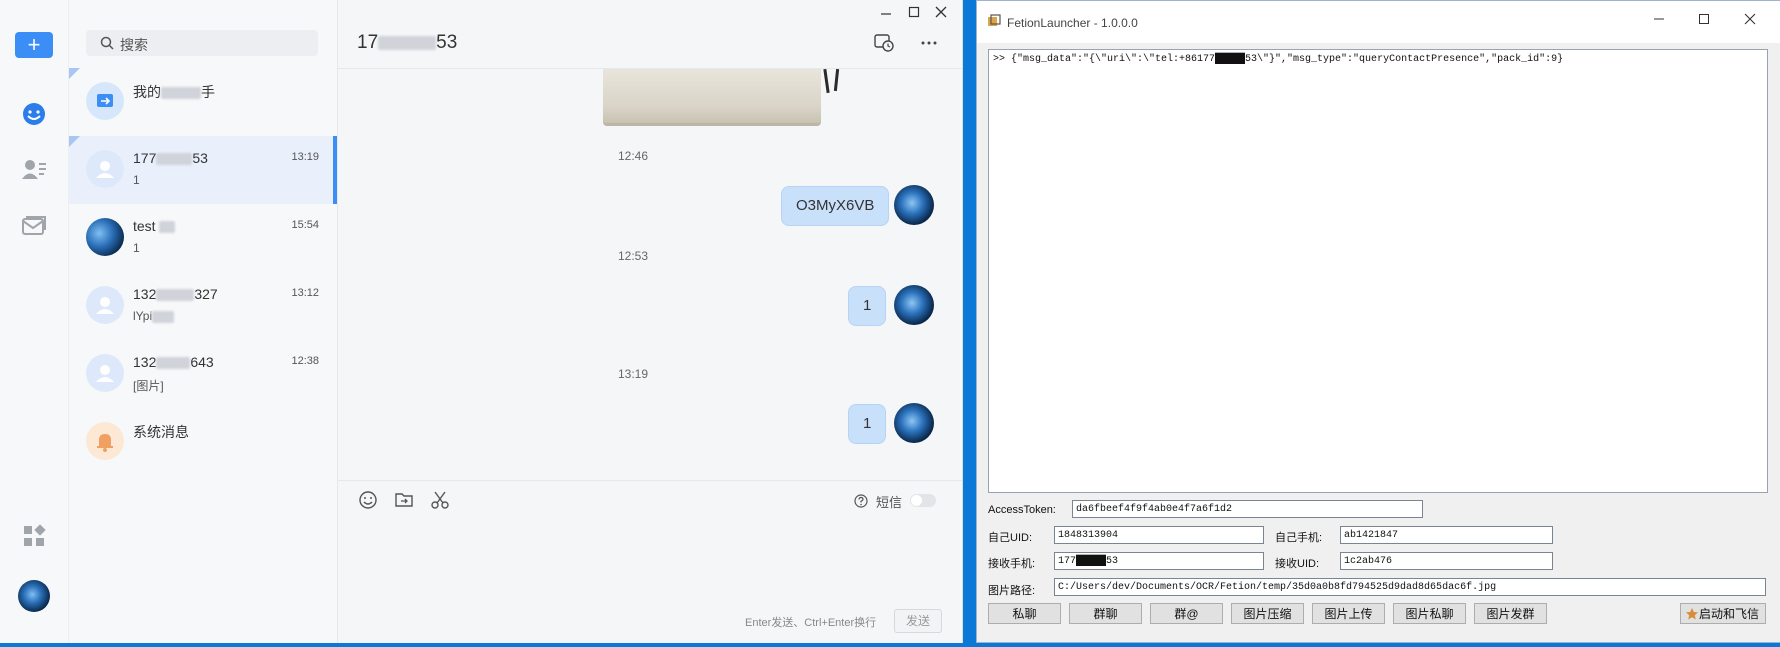  Describe the element at coordinates (1012, 564) in the screenshot. I see `recv-phone-label: 接收手机:` at that location.